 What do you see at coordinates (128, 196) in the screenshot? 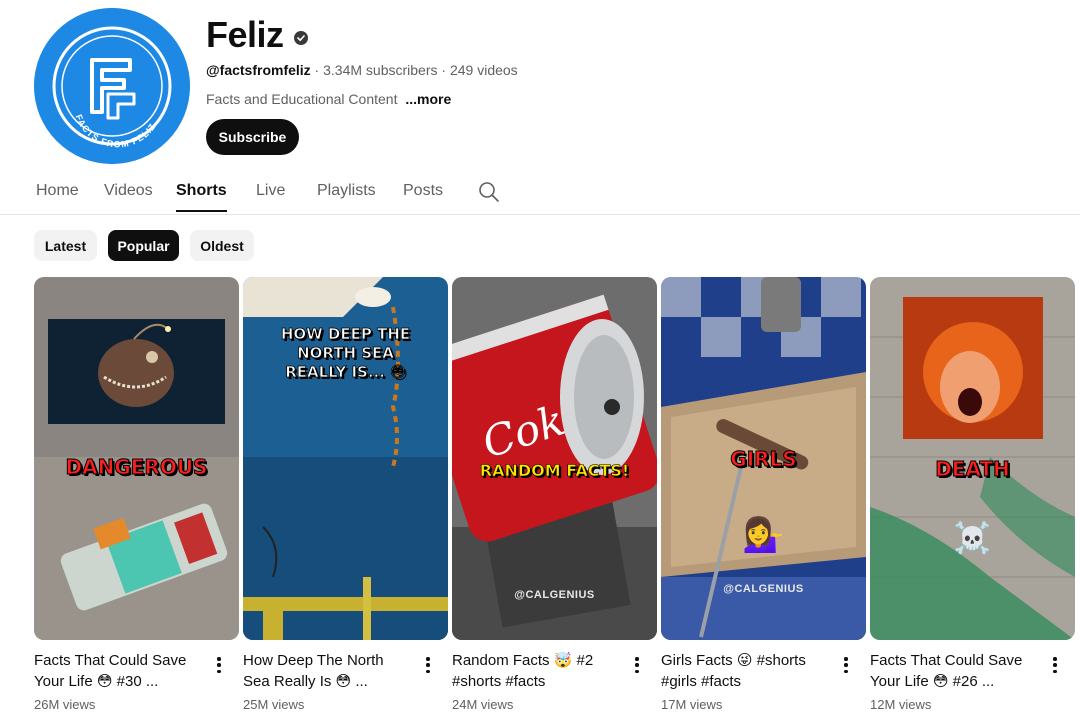
I see `tab-videos: Videos` at bounding box center [128, 196].